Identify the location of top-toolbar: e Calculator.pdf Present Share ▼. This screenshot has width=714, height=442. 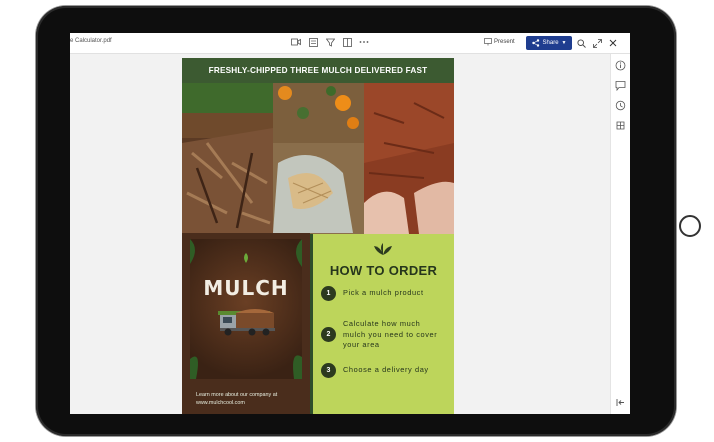
(350, 43).